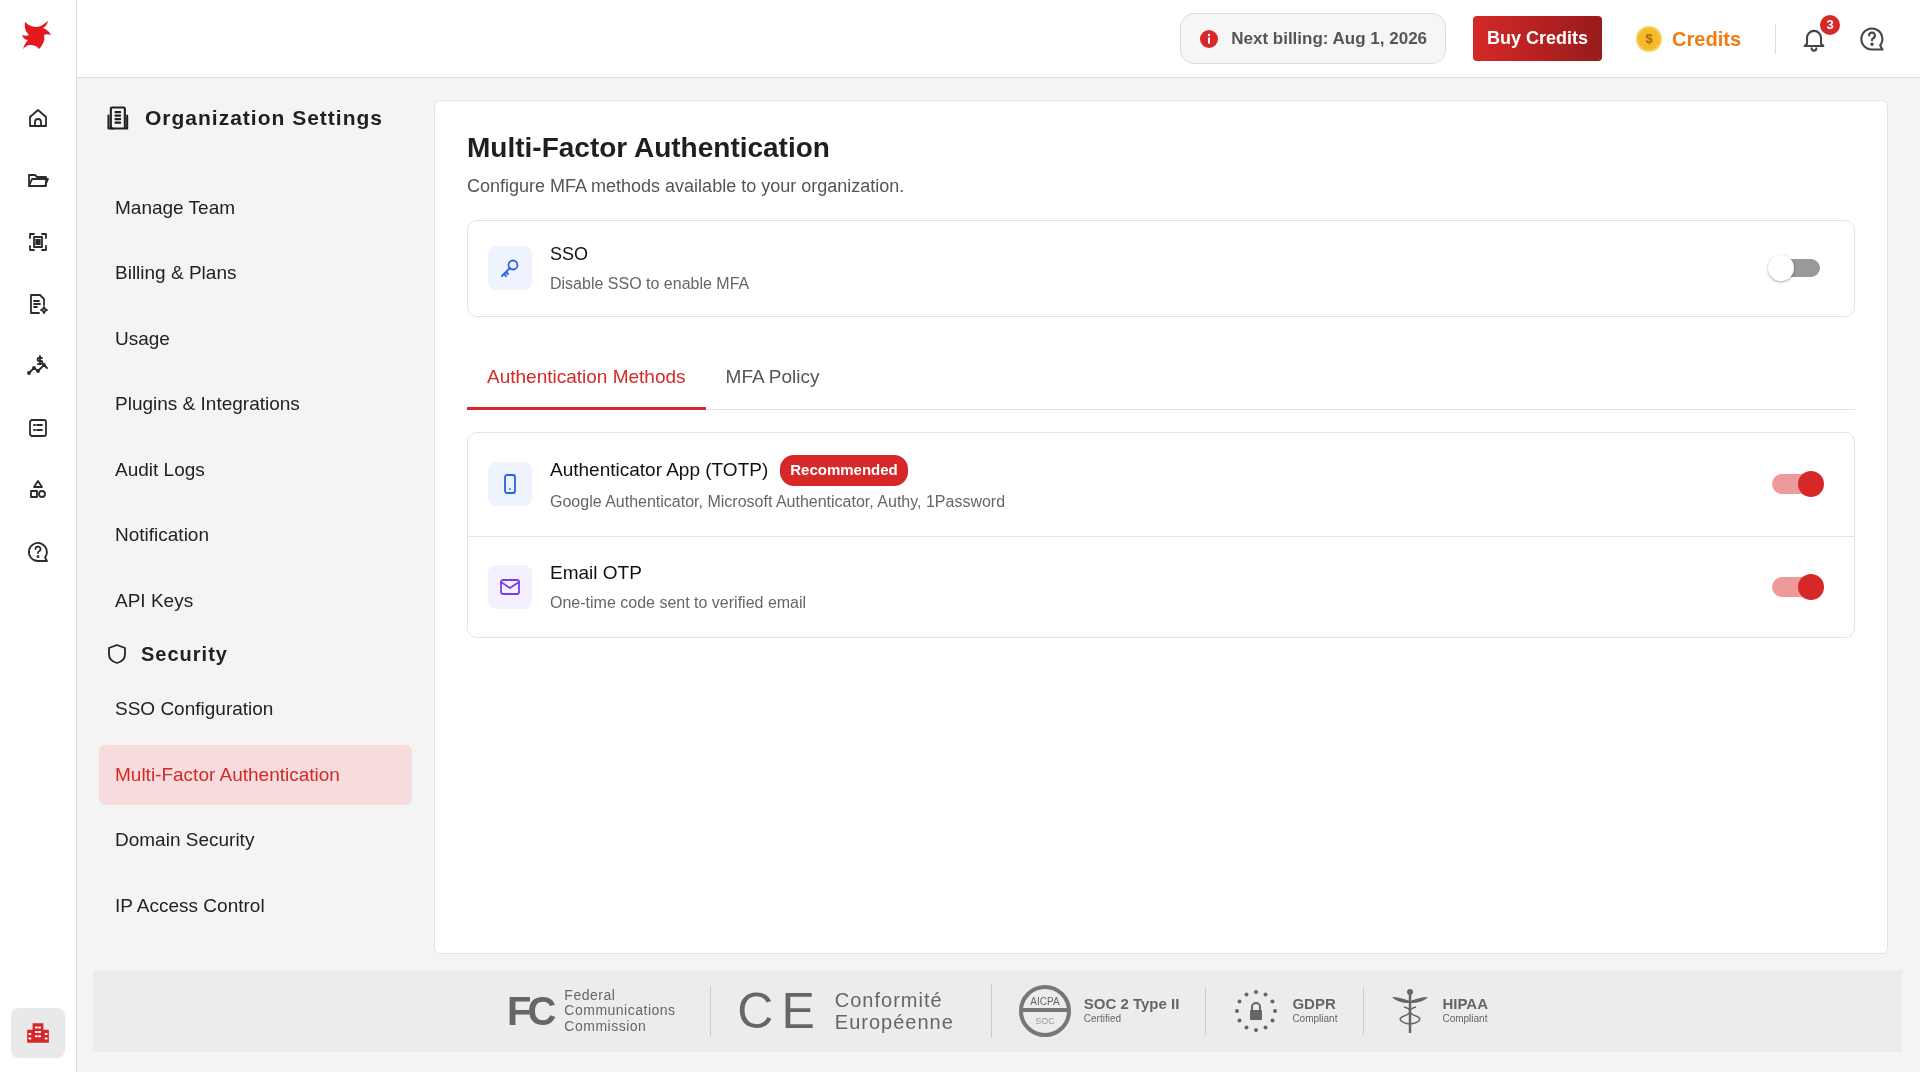 The height and width of the screenshot is (1072, 1920). I want to click on sidebar-item: SSO Configuration, so click(255, 709).